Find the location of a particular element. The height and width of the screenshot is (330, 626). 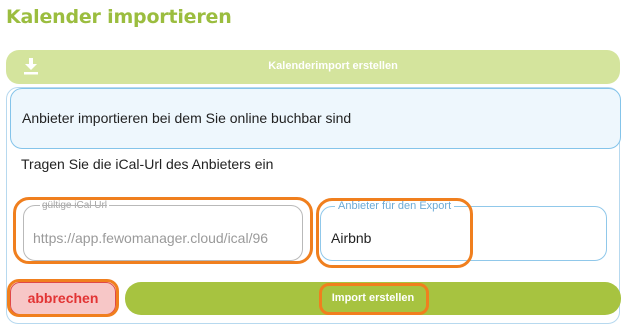

create-import-bar: Kalenderimport erstellen is located at coordinates (313, 67).